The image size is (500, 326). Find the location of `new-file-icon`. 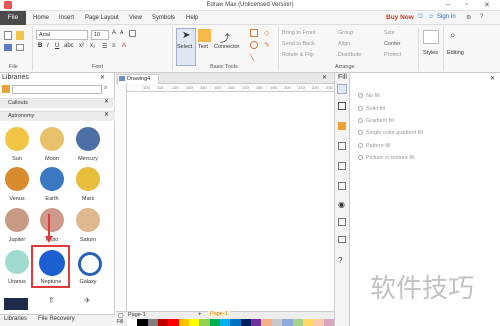

new-file-icon is located at coordinates (8, 35).